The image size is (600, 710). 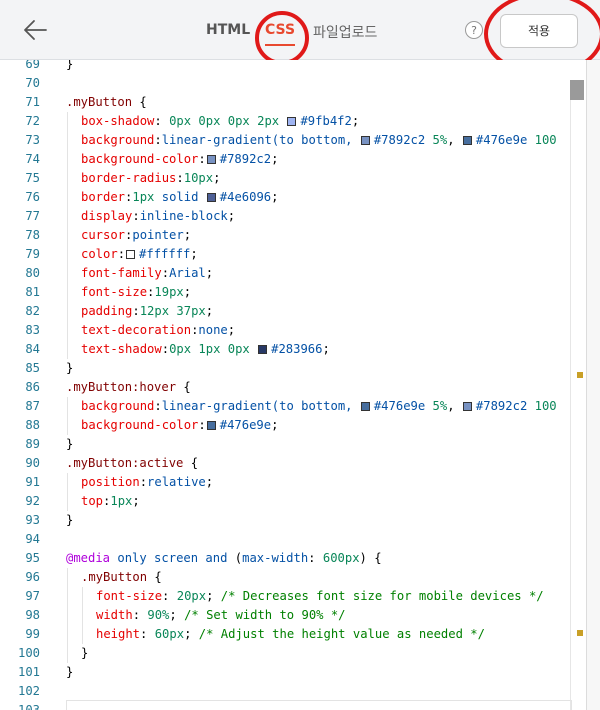 What do you see at coordinates (293, 501) in the screenshot?
I see `code-line: 92 top:1px;` at bounding box center [293, 501].